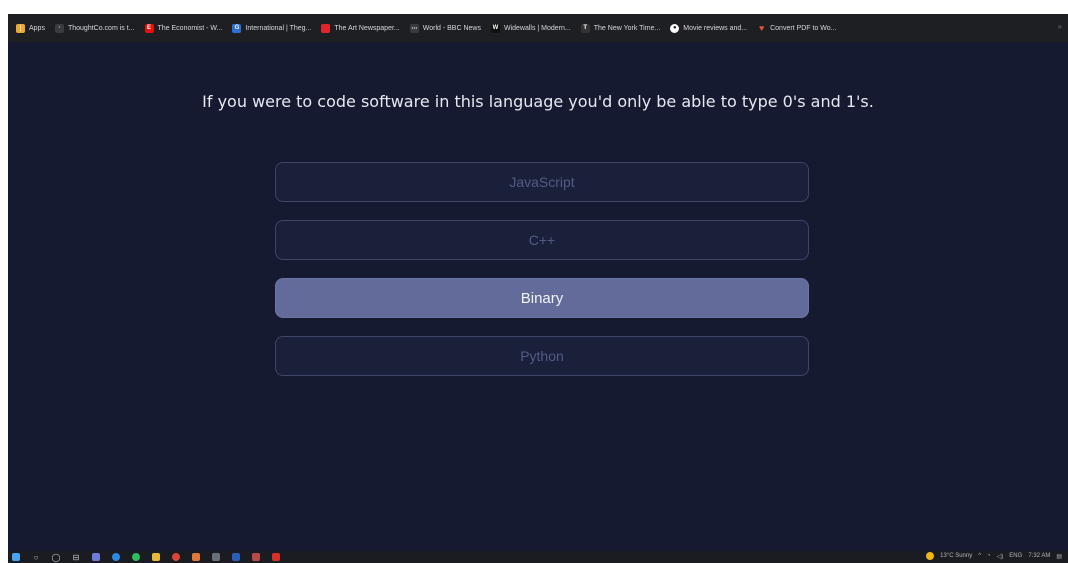  I want to click on bookmark-apps: ⋮ Apps, so click(30, 28).